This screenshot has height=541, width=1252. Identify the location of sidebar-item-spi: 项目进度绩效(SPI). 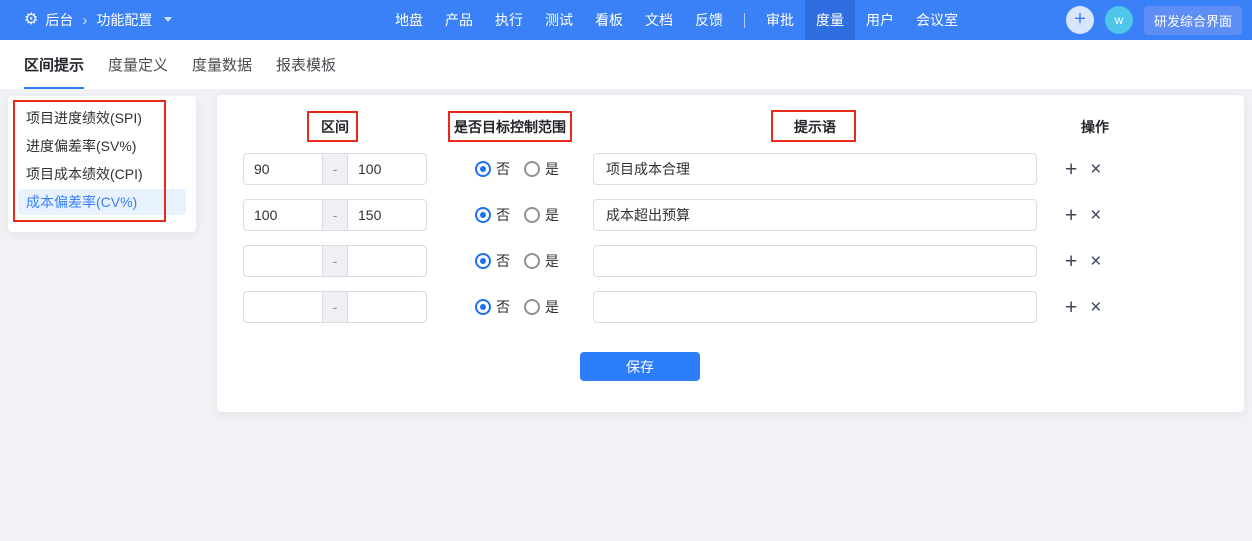
(102, 118).